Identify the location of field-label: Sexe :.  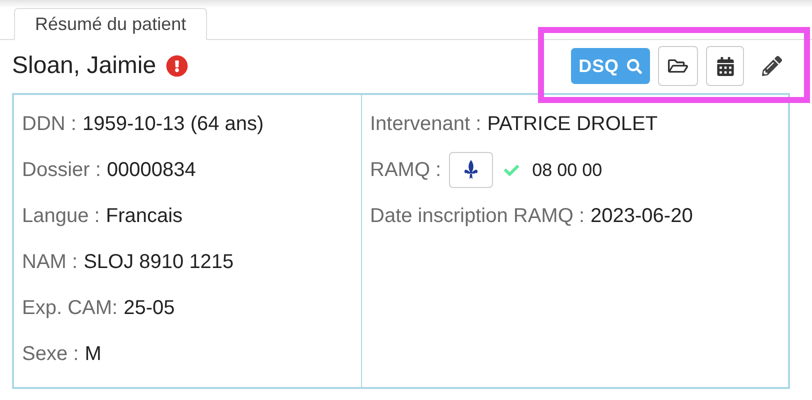
(50, 354).